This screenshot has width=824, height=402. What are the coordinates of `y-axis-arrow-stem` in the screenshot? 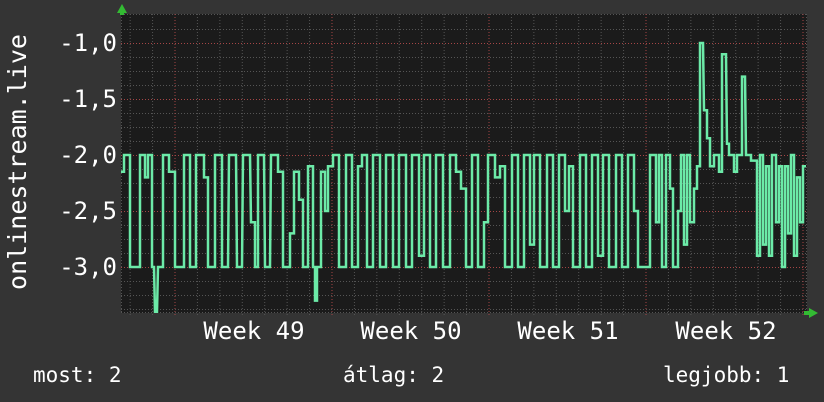 It's located at (122, 13).